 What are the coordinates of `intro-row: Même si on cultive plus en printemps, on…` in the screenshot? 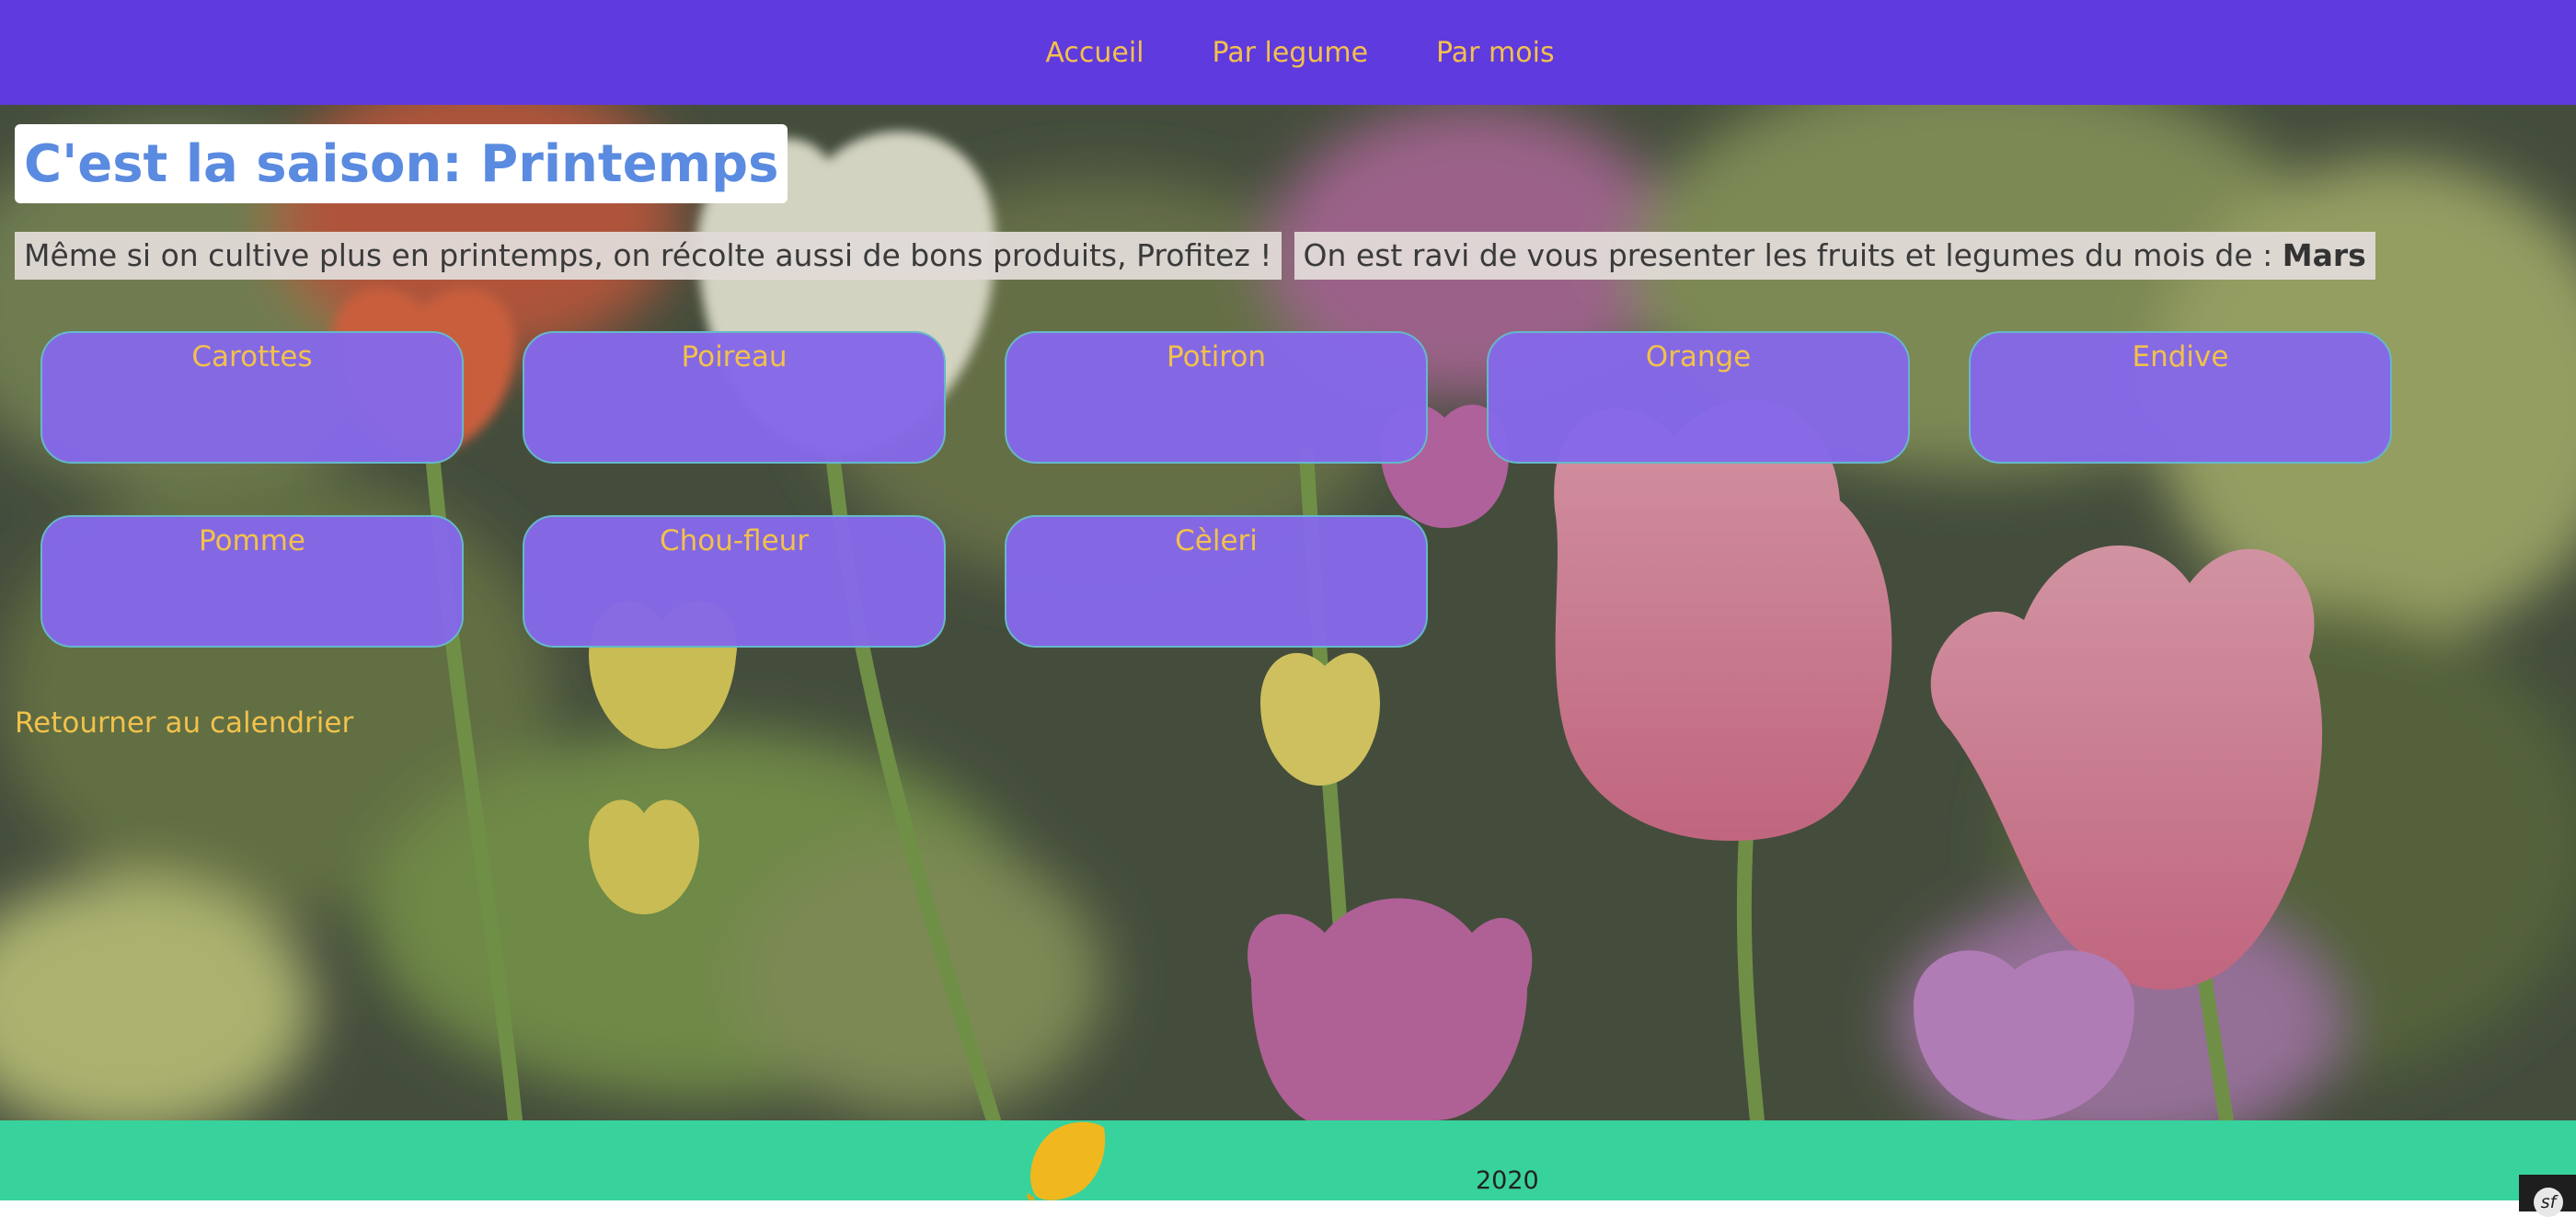 It's located at (1195, 256).